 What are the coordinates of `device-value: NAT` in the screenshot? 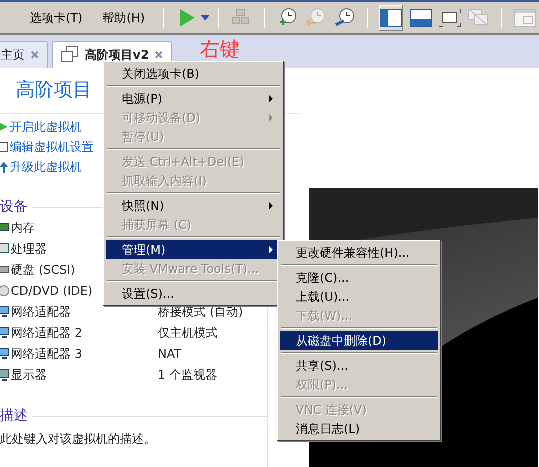 It's located at (170, 354).